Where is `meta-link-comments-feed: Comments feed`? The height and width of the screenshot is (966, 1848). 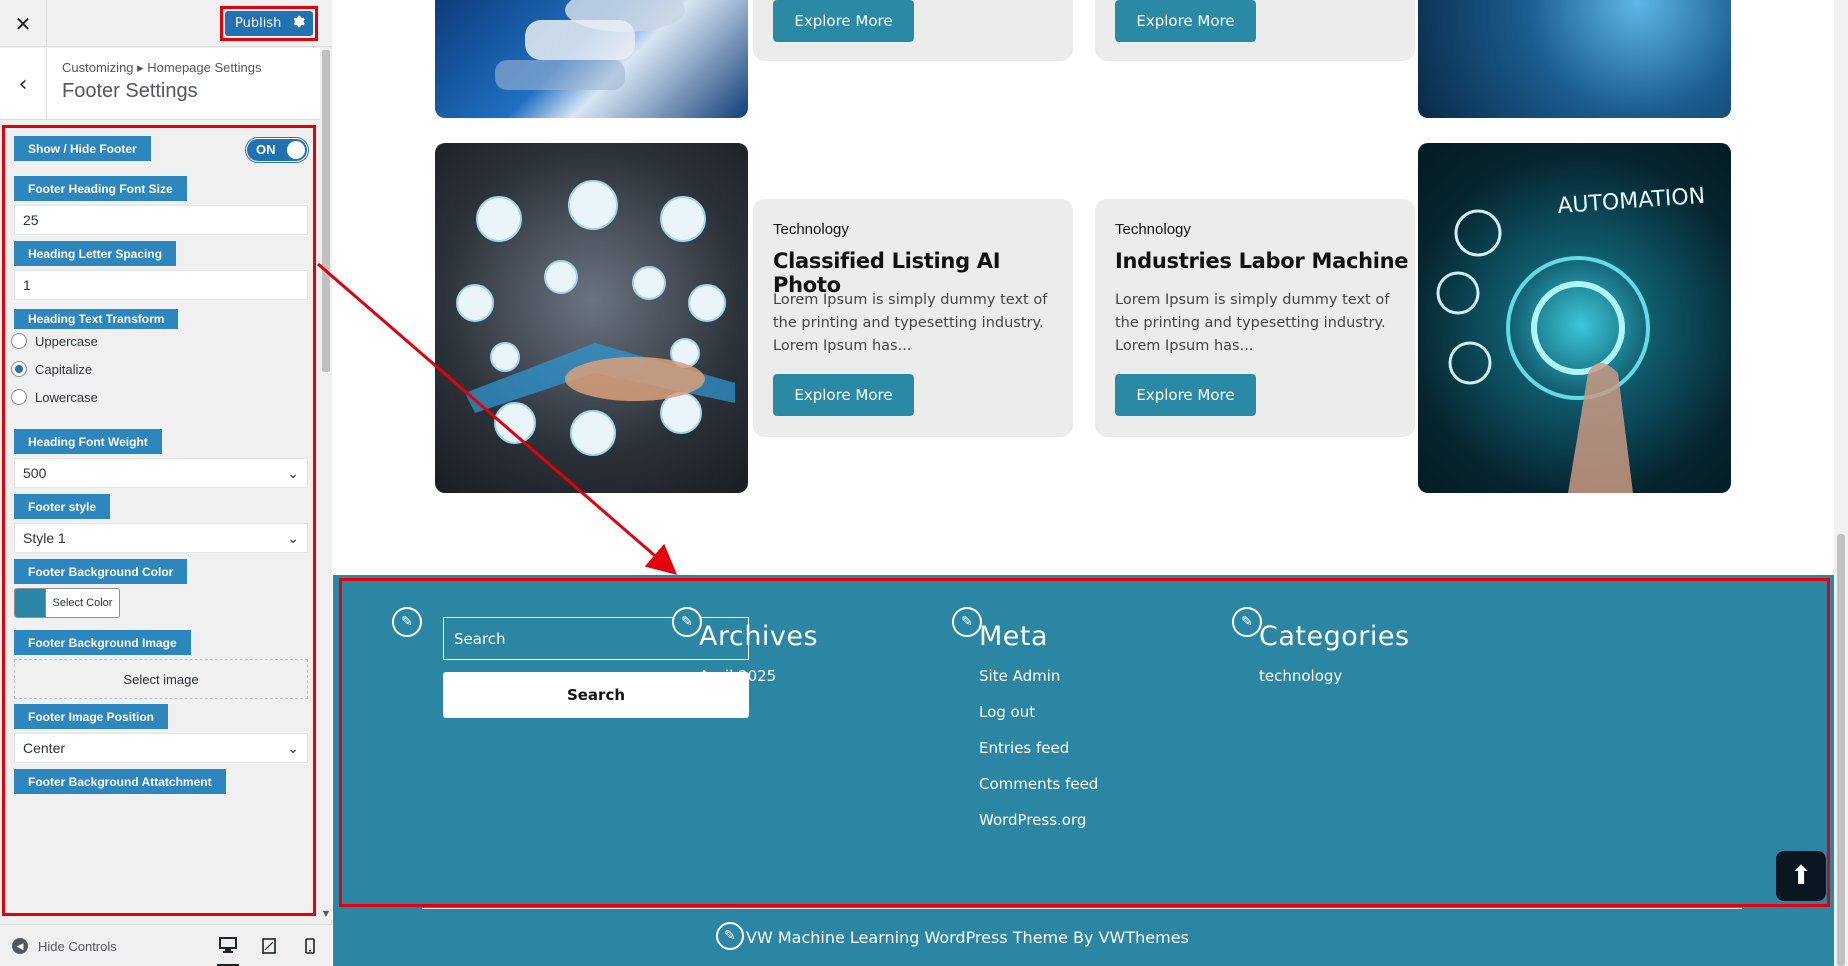 meta-link-comments-feed: Comments feed is located at coordinates (1038, 784).